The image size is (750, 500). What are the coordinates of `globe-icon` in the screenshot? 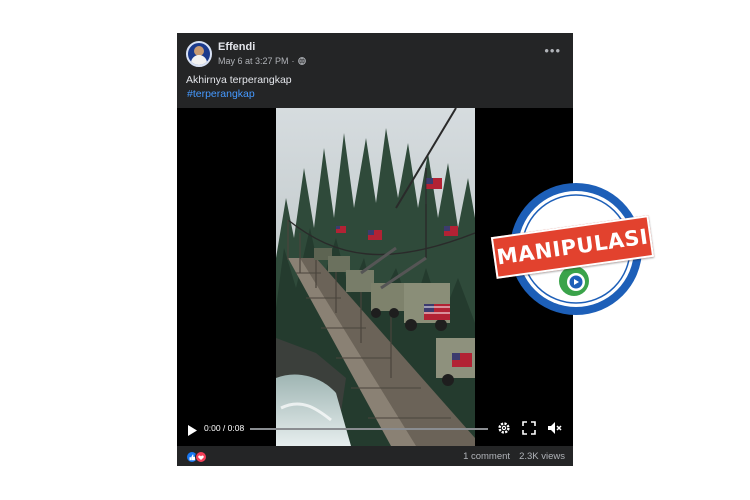 It's located at (301, 61).